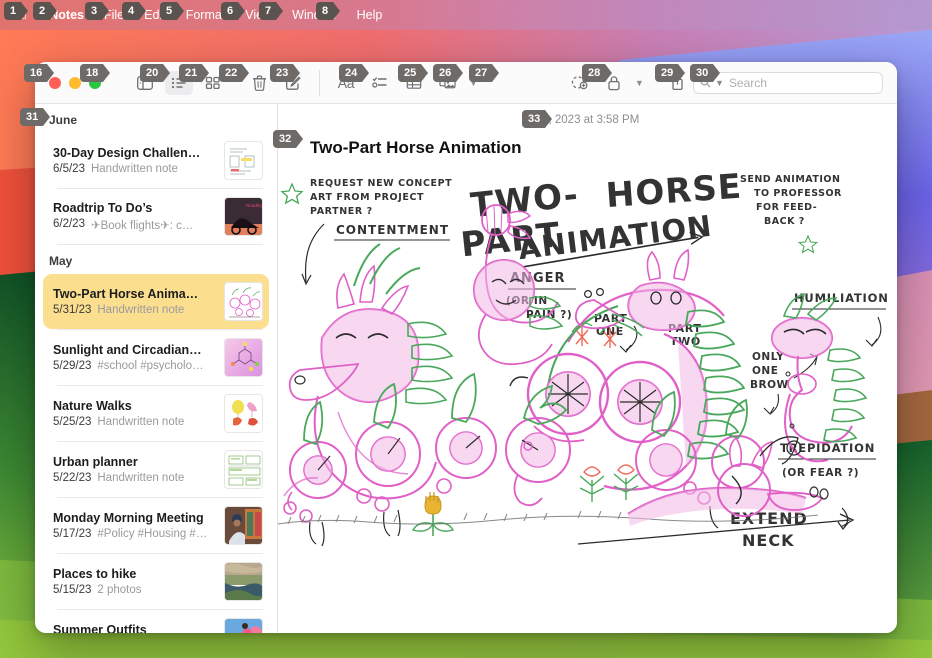 The height and width of the screenshot is (658, 932). I want to click on menu-item-help: Help, so click(370, 15).